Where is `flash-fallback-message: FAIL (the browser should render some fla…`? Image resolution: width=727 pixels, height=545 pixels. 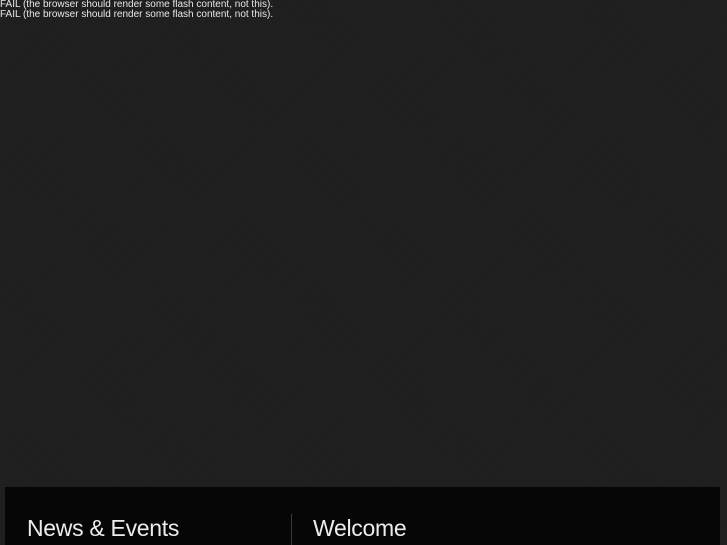
flash-fallback-message: FAIL (the browser should render some fla… is located at coordinates (137, 14).